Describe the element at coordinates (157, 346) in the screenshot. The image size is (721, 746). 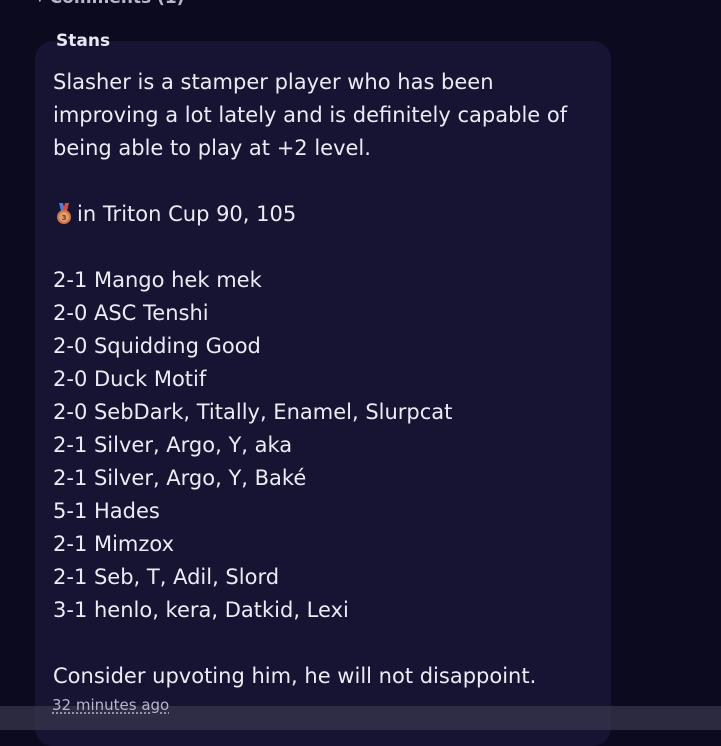
I see `result-line: 2-0 Squidding Good` at that location.